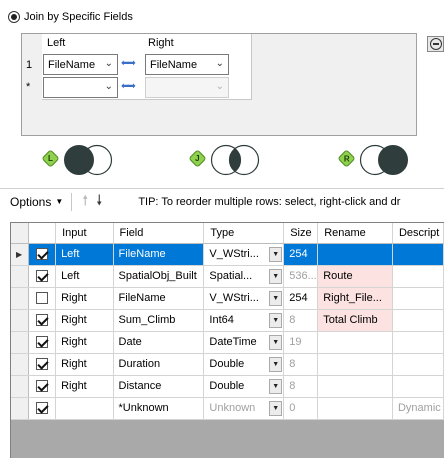 The width and height of the screenshot is (444, 458). I want to click on row-header: ▶, so click(20, 254).